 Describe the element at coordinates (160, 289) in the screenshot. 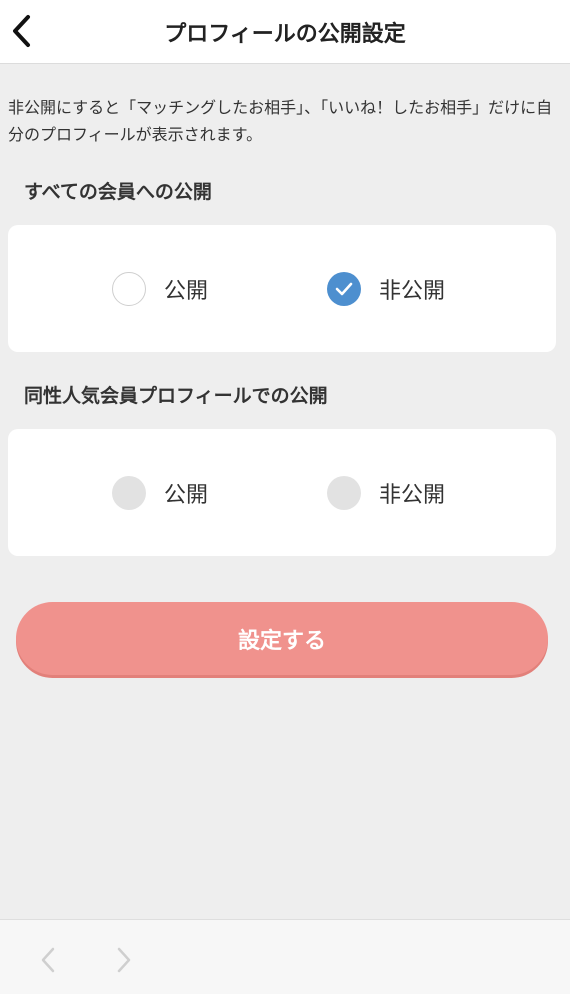

I see `all-members-public-option: 公開` at that location.